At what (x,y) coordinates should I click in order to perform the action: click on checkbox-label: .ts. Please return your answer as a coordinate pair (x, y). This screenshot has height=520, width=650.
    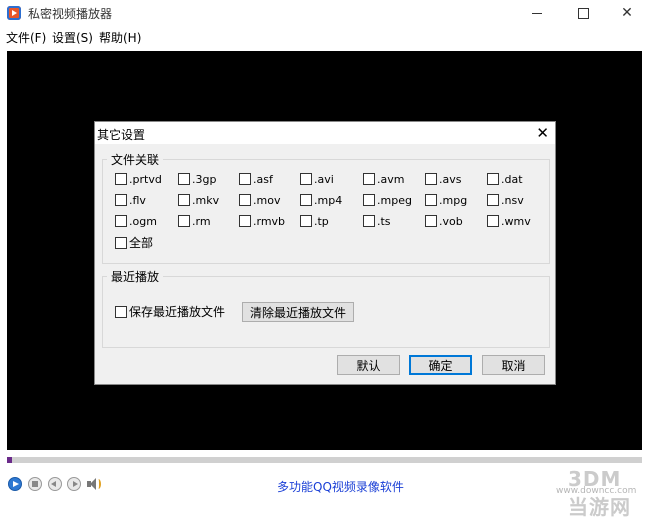
    Looking at the image, I should click on (384, 221).